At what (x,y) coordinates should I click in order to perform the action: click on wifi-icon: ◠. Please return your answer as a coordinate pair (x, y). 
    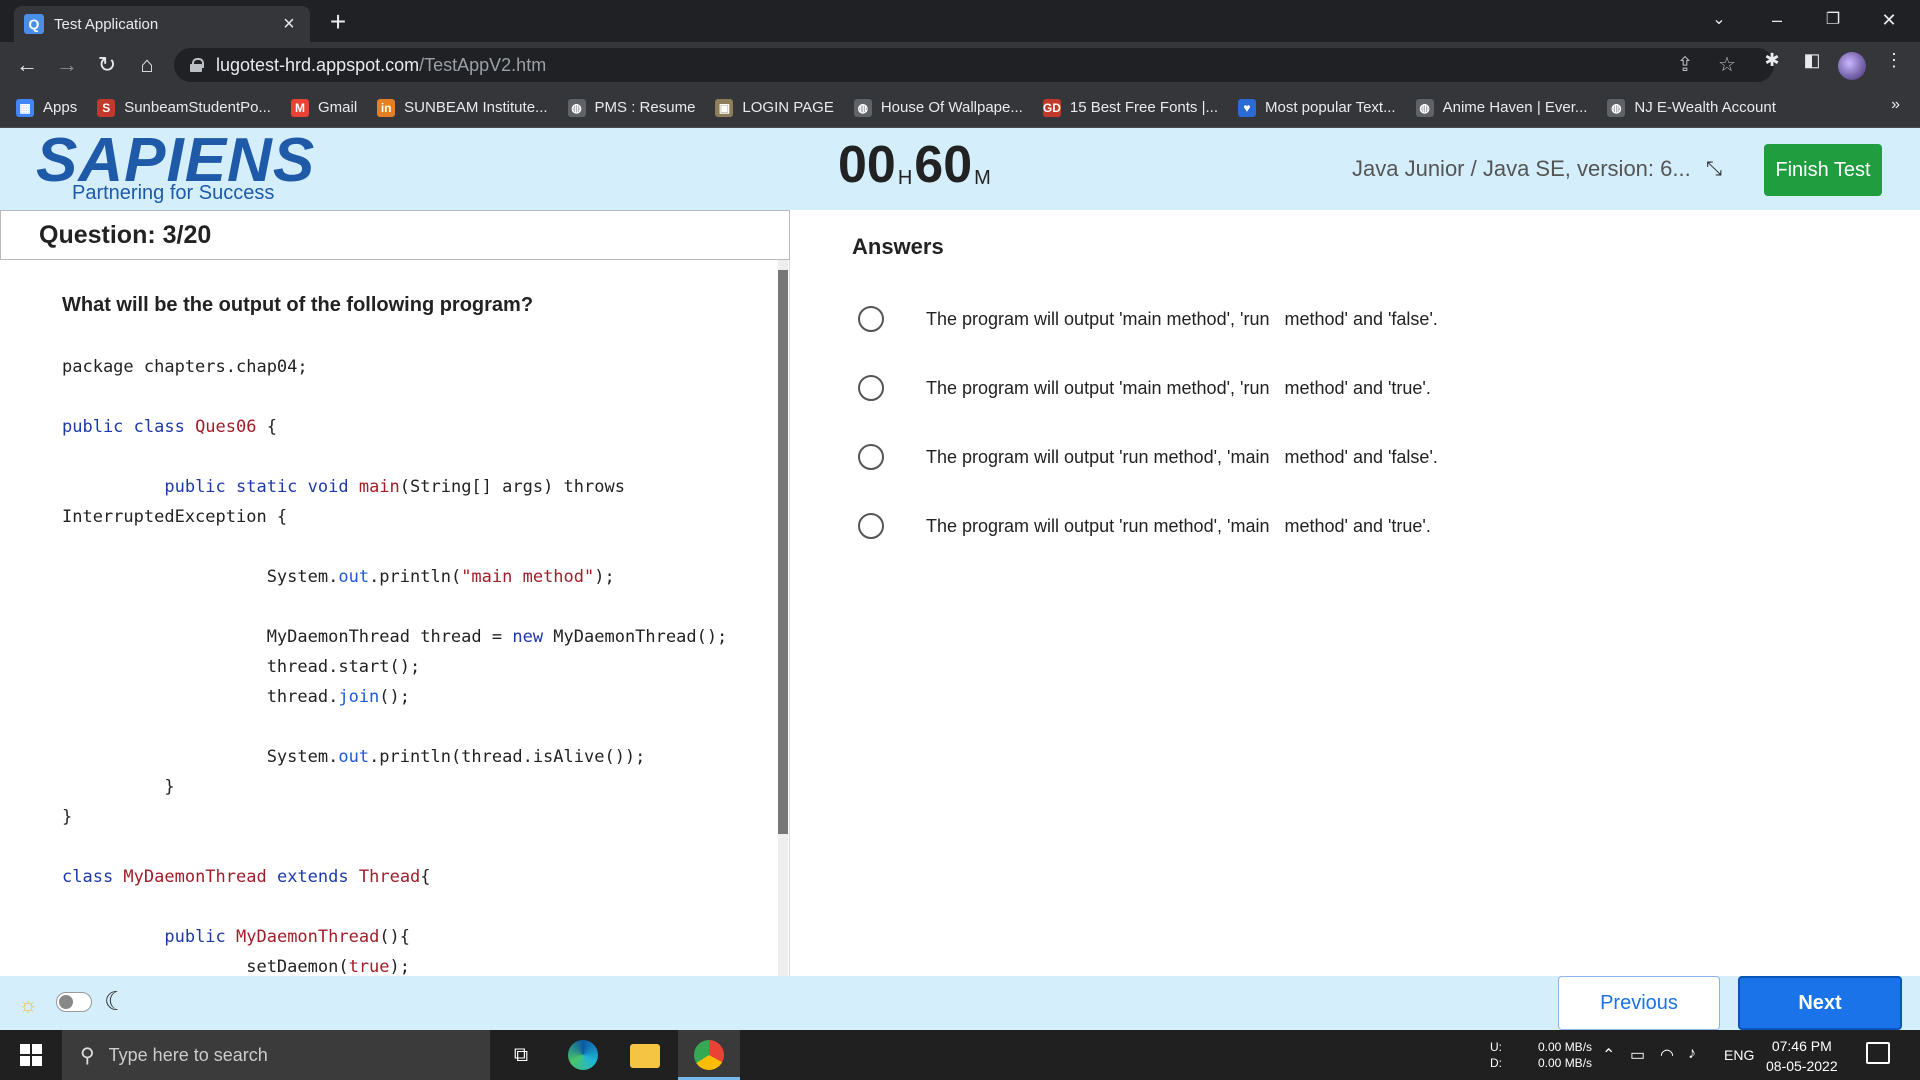
    Looking at the image, I should click on (1667, 1055).